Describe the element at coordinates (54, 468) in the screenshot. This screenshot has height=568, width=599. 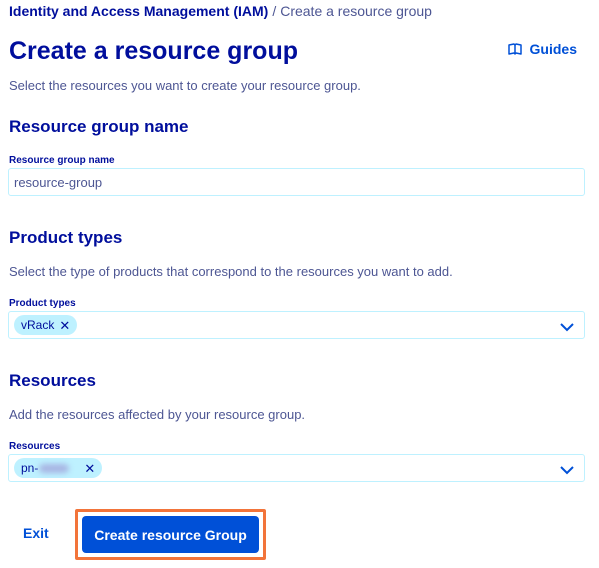
I see `redacted-text` at that location.